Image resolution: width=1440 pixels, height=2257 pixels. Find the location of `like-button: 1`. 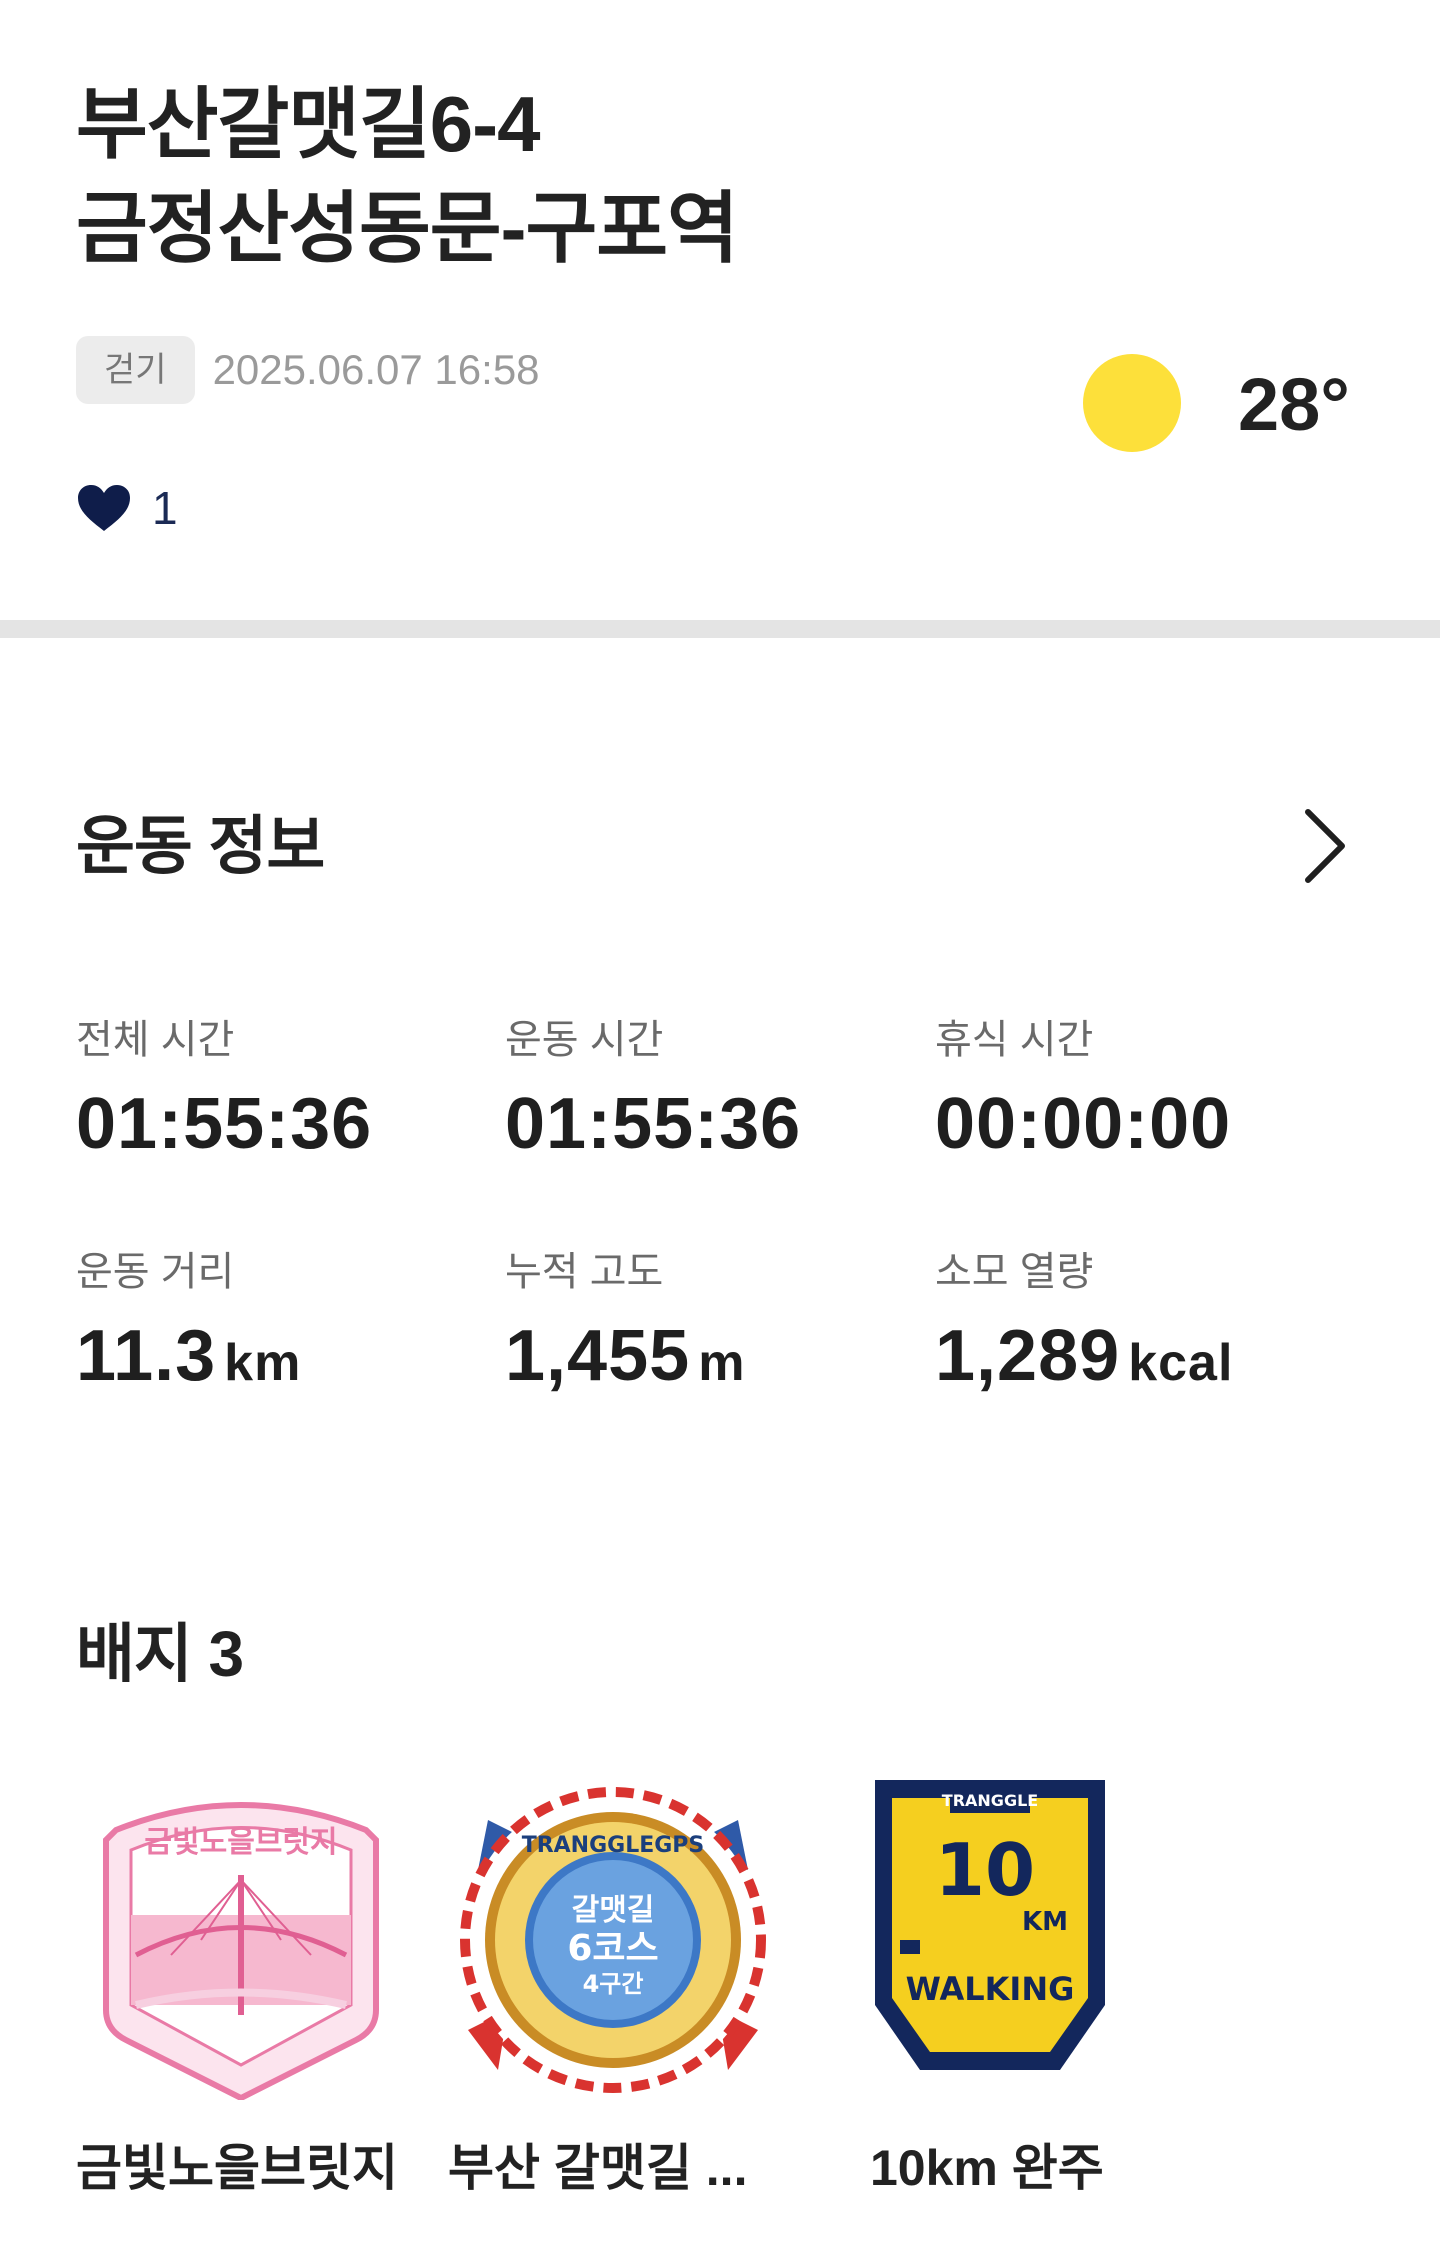

like-button: 1 is located at coordinates (127, 508).